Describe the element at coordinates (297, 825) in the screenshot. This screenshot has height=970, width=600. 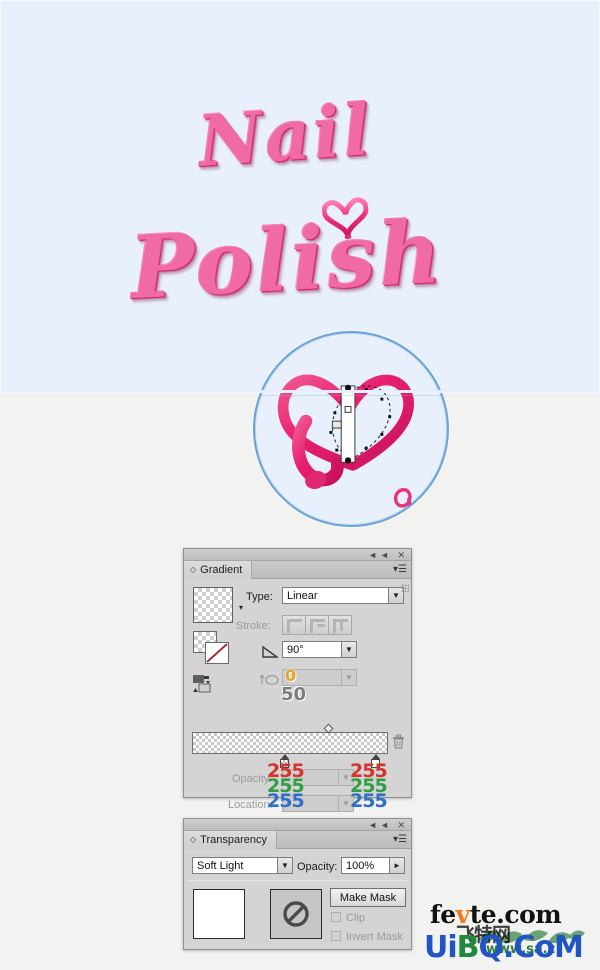
I see `transparency-panel-titlebar: ◄◄ ✕` at that location.